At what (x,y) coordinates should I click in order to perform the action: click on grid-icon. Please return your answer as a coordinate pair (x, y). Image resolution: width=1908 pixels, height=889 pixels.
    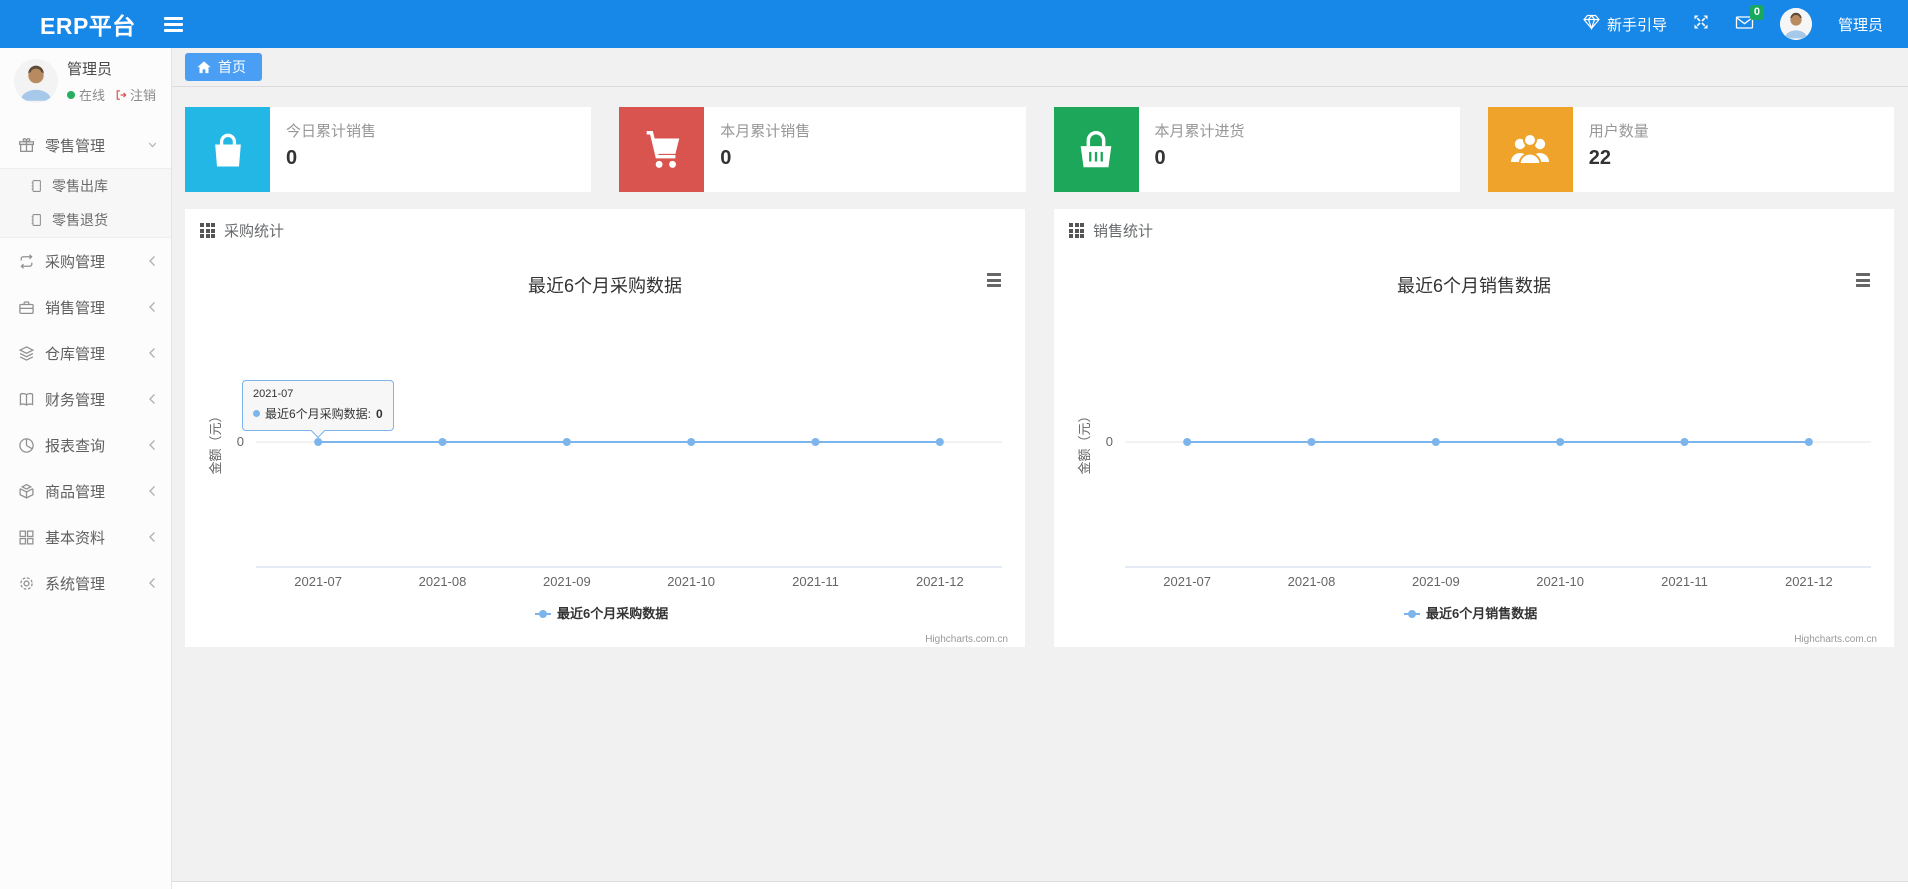
    Looking at the image, I should click on (26, 537).